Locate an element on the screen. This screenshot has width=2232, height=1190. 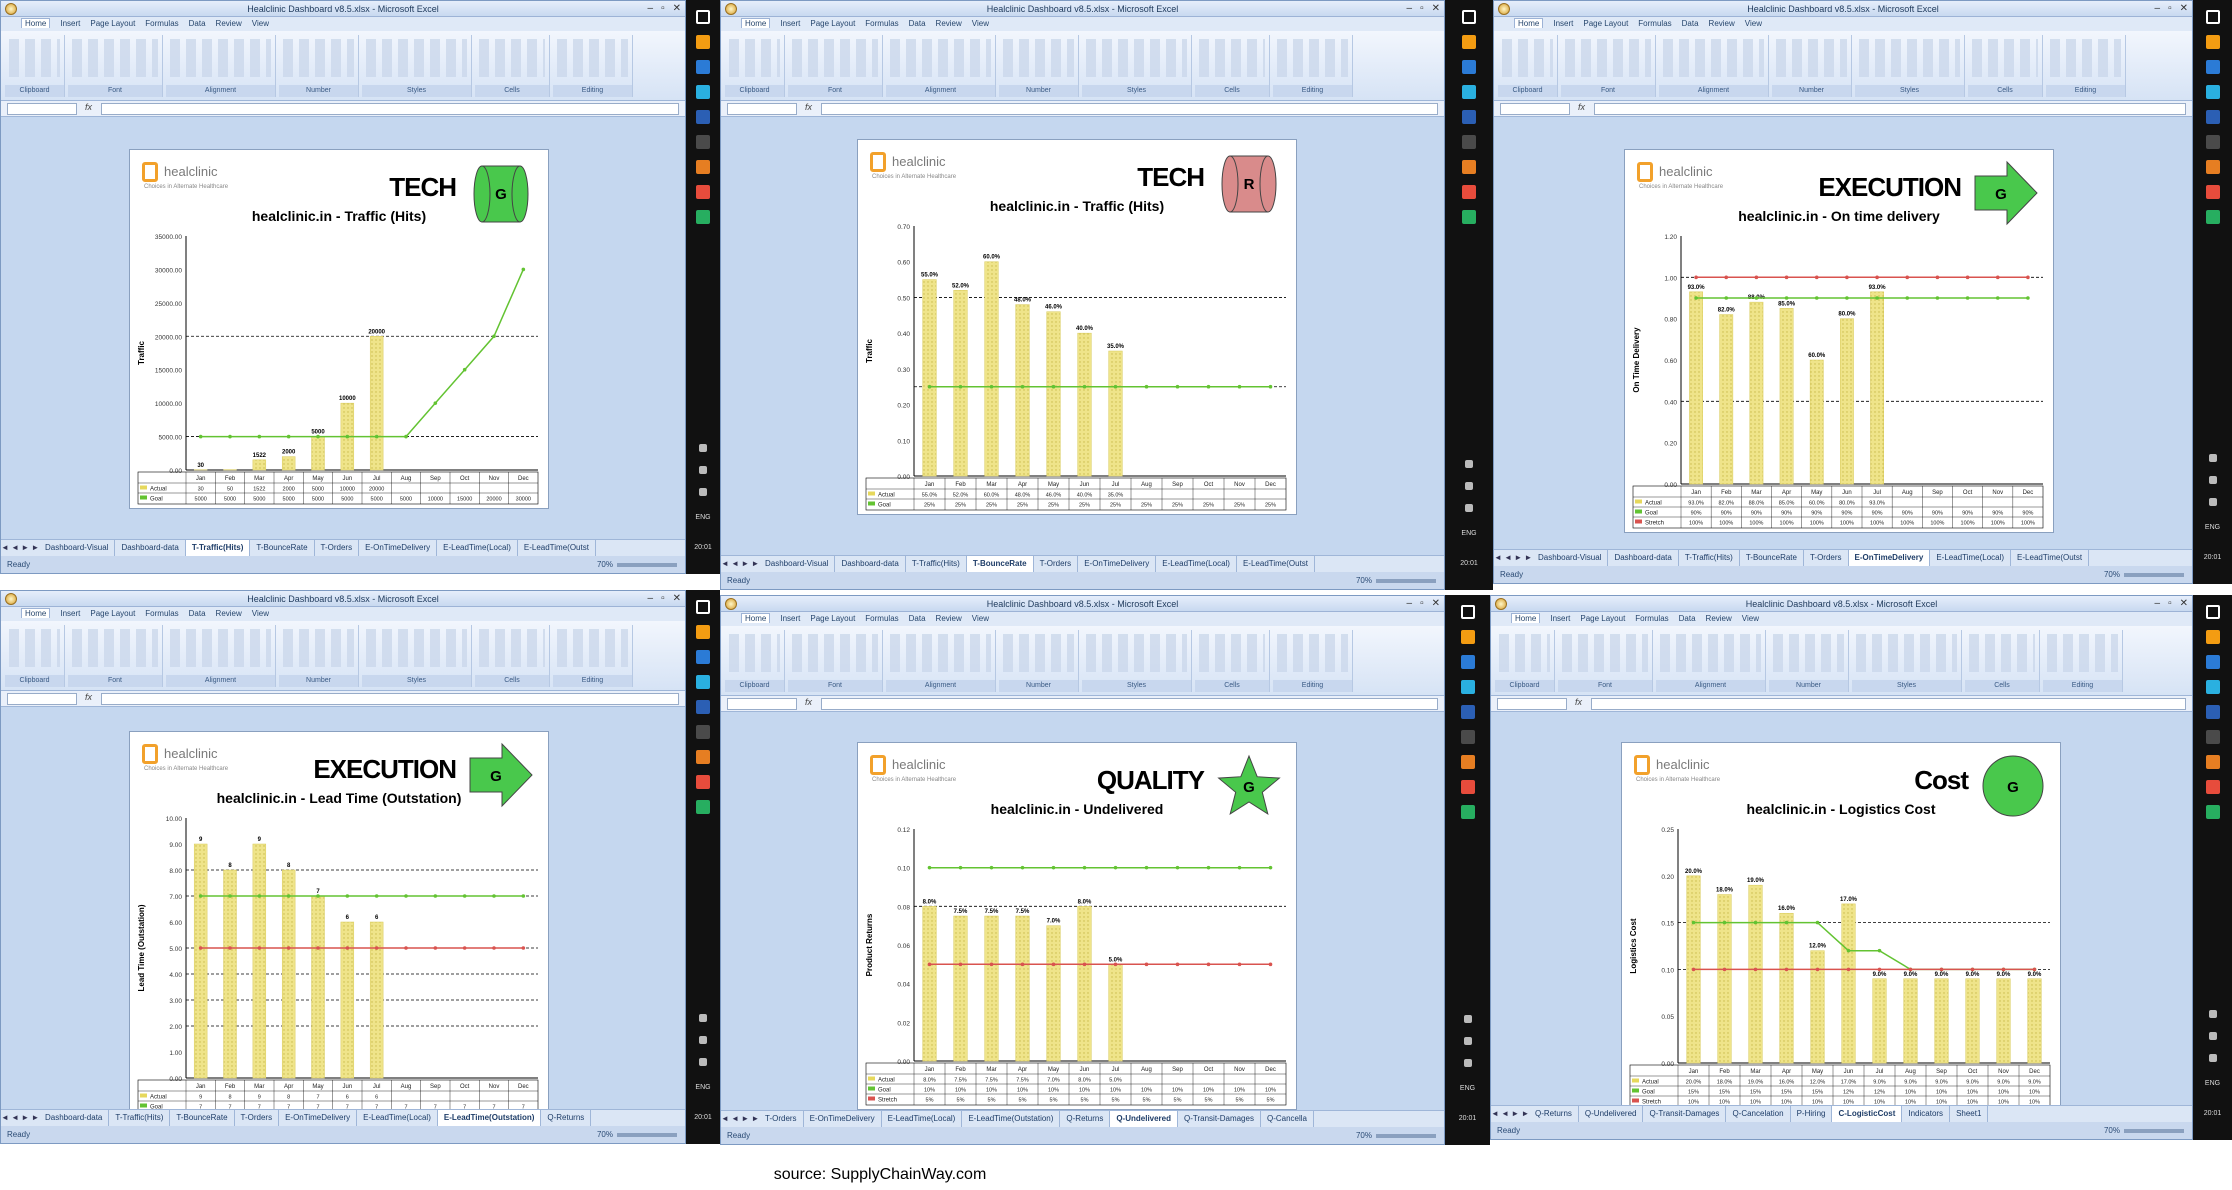
office-button-icon is located at coordinates (731, 604).